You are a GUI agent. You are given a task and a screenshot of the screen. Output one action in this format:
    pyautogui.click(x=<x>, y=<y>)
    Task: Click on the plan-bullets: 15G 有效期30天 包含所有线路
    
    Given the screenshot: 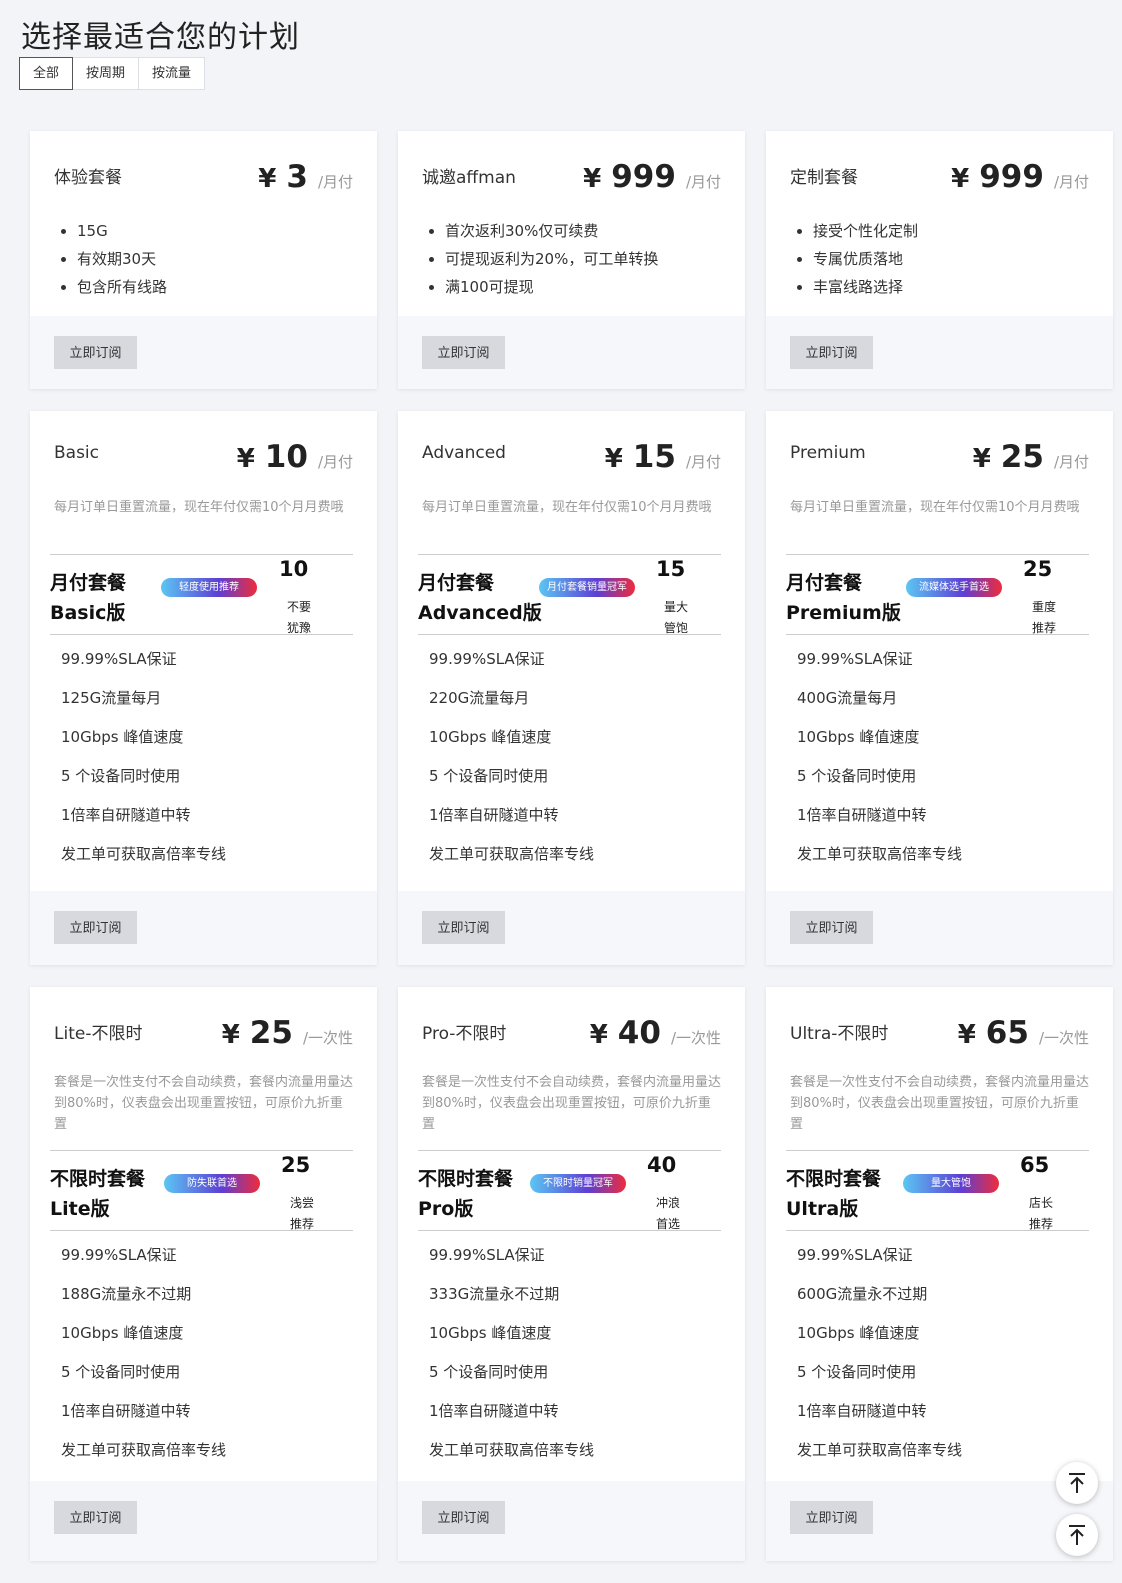 What is the action you would take?
    pyautogui.click(x=203, y=259)
    